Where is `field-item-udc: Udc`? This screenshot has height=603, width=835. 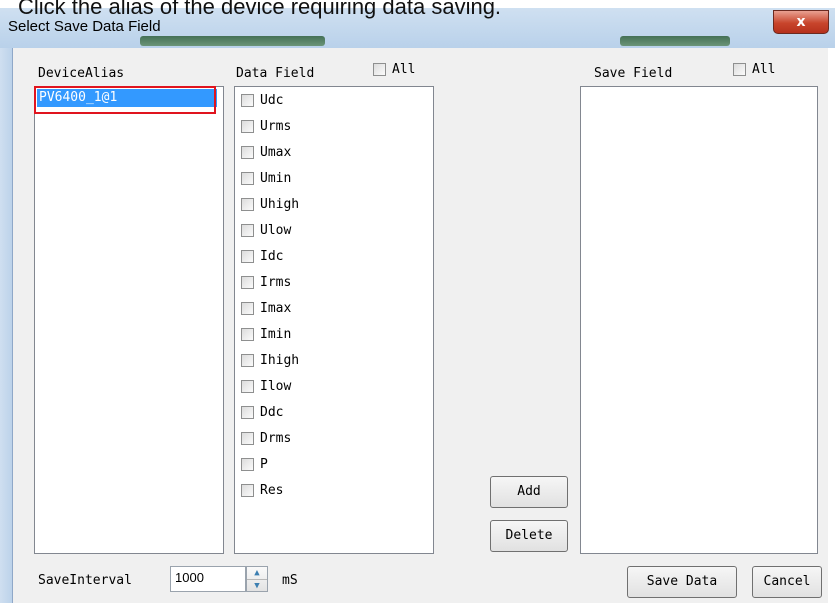
field-item-udc: Udc is located at coordinates (262, 100).